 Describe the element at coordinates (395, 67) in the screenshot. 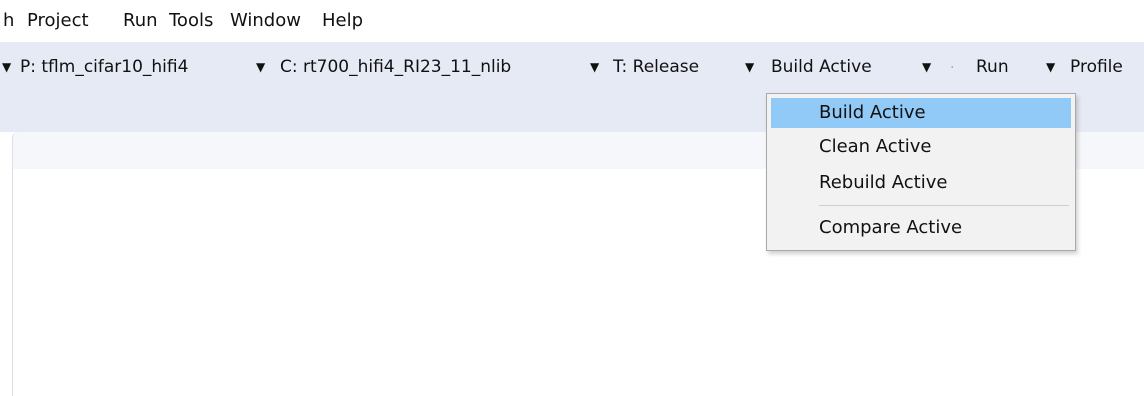

I see `config-selector: C: rt700_hifi4_RI23_11_nlib` at that location.